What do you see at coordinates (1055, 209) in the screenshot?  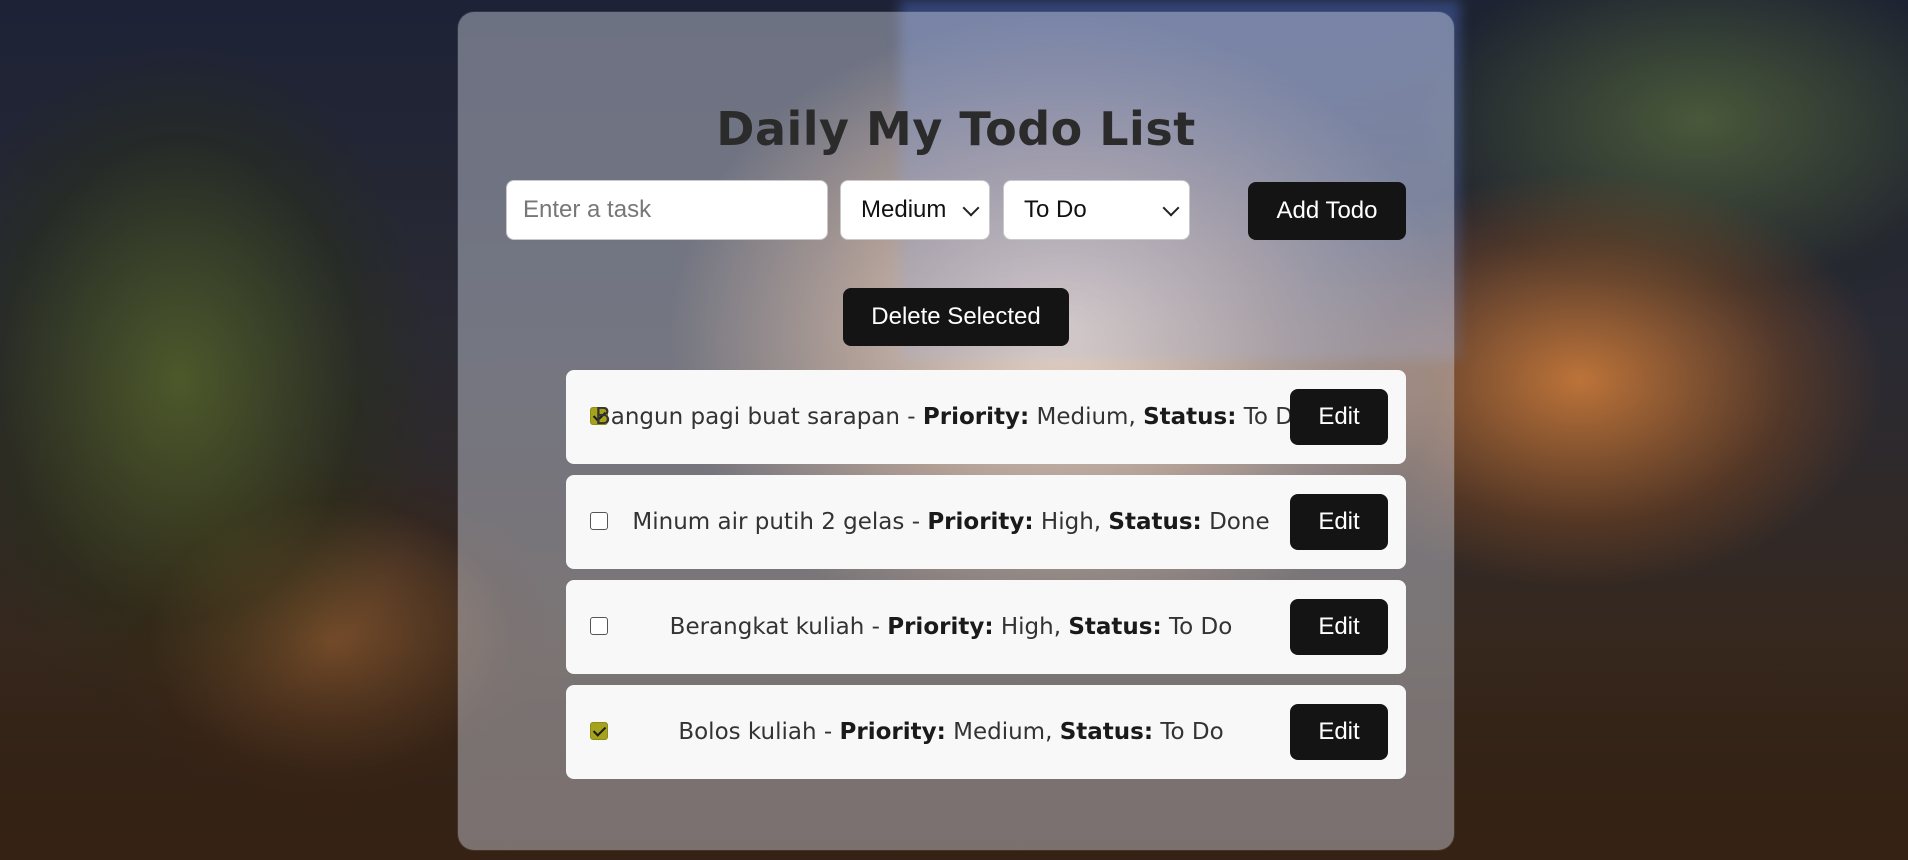 I see `status-select-value: To Do` at bounding box center [1055, 209].